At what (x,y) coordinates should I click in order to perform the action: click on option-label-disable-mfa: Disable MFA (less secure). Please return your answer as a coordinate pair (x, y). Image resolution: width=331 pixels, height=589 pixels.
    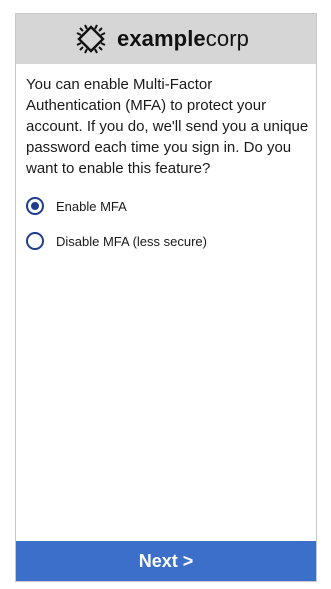
    Looking at the image, I should click on (131, 241).